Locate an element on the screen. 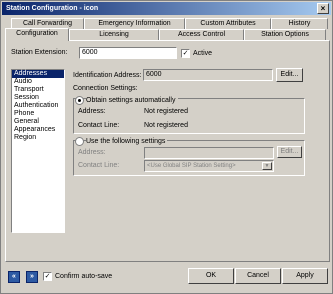 Image resolution: width=333 pixels, height=294 pixels. obtain-automatically-label: Obtain settings automatically is located at coordinates (132, 100).